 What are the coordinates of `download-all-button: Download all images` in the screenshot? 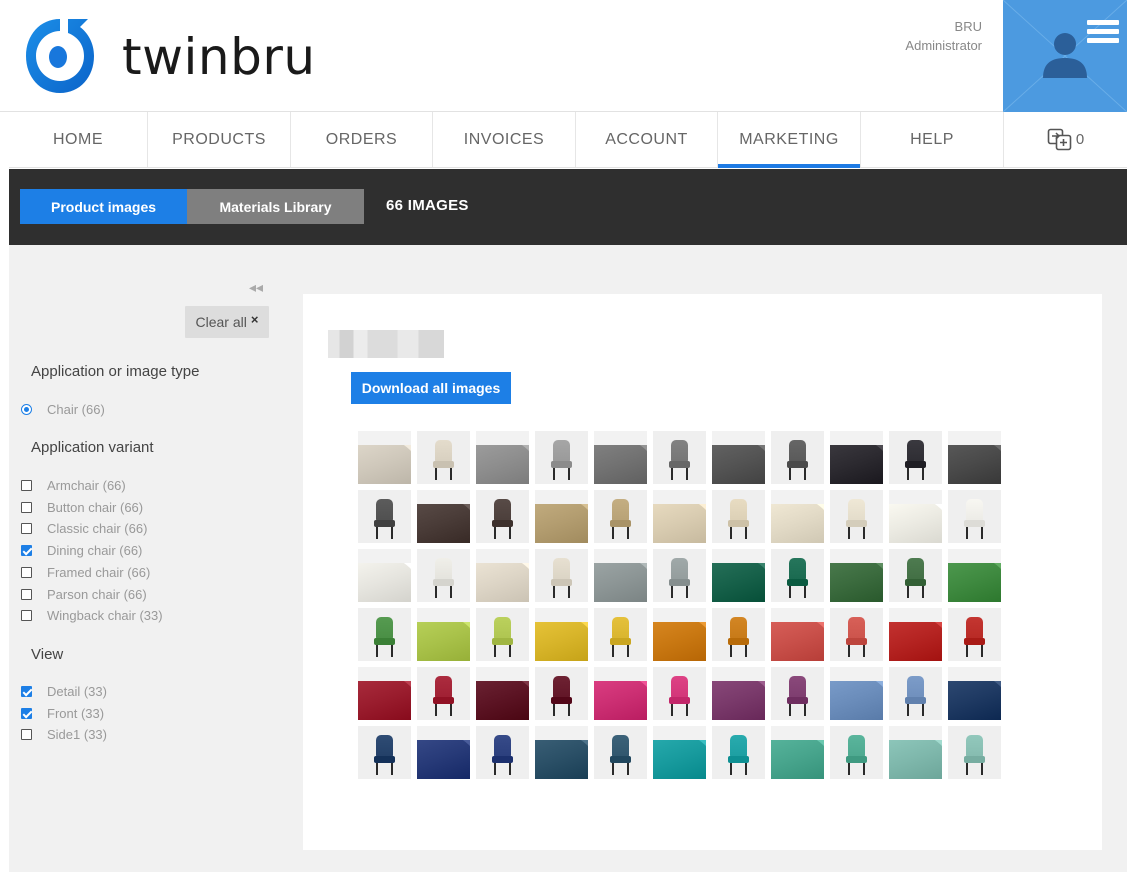 It's located at (431, 388).